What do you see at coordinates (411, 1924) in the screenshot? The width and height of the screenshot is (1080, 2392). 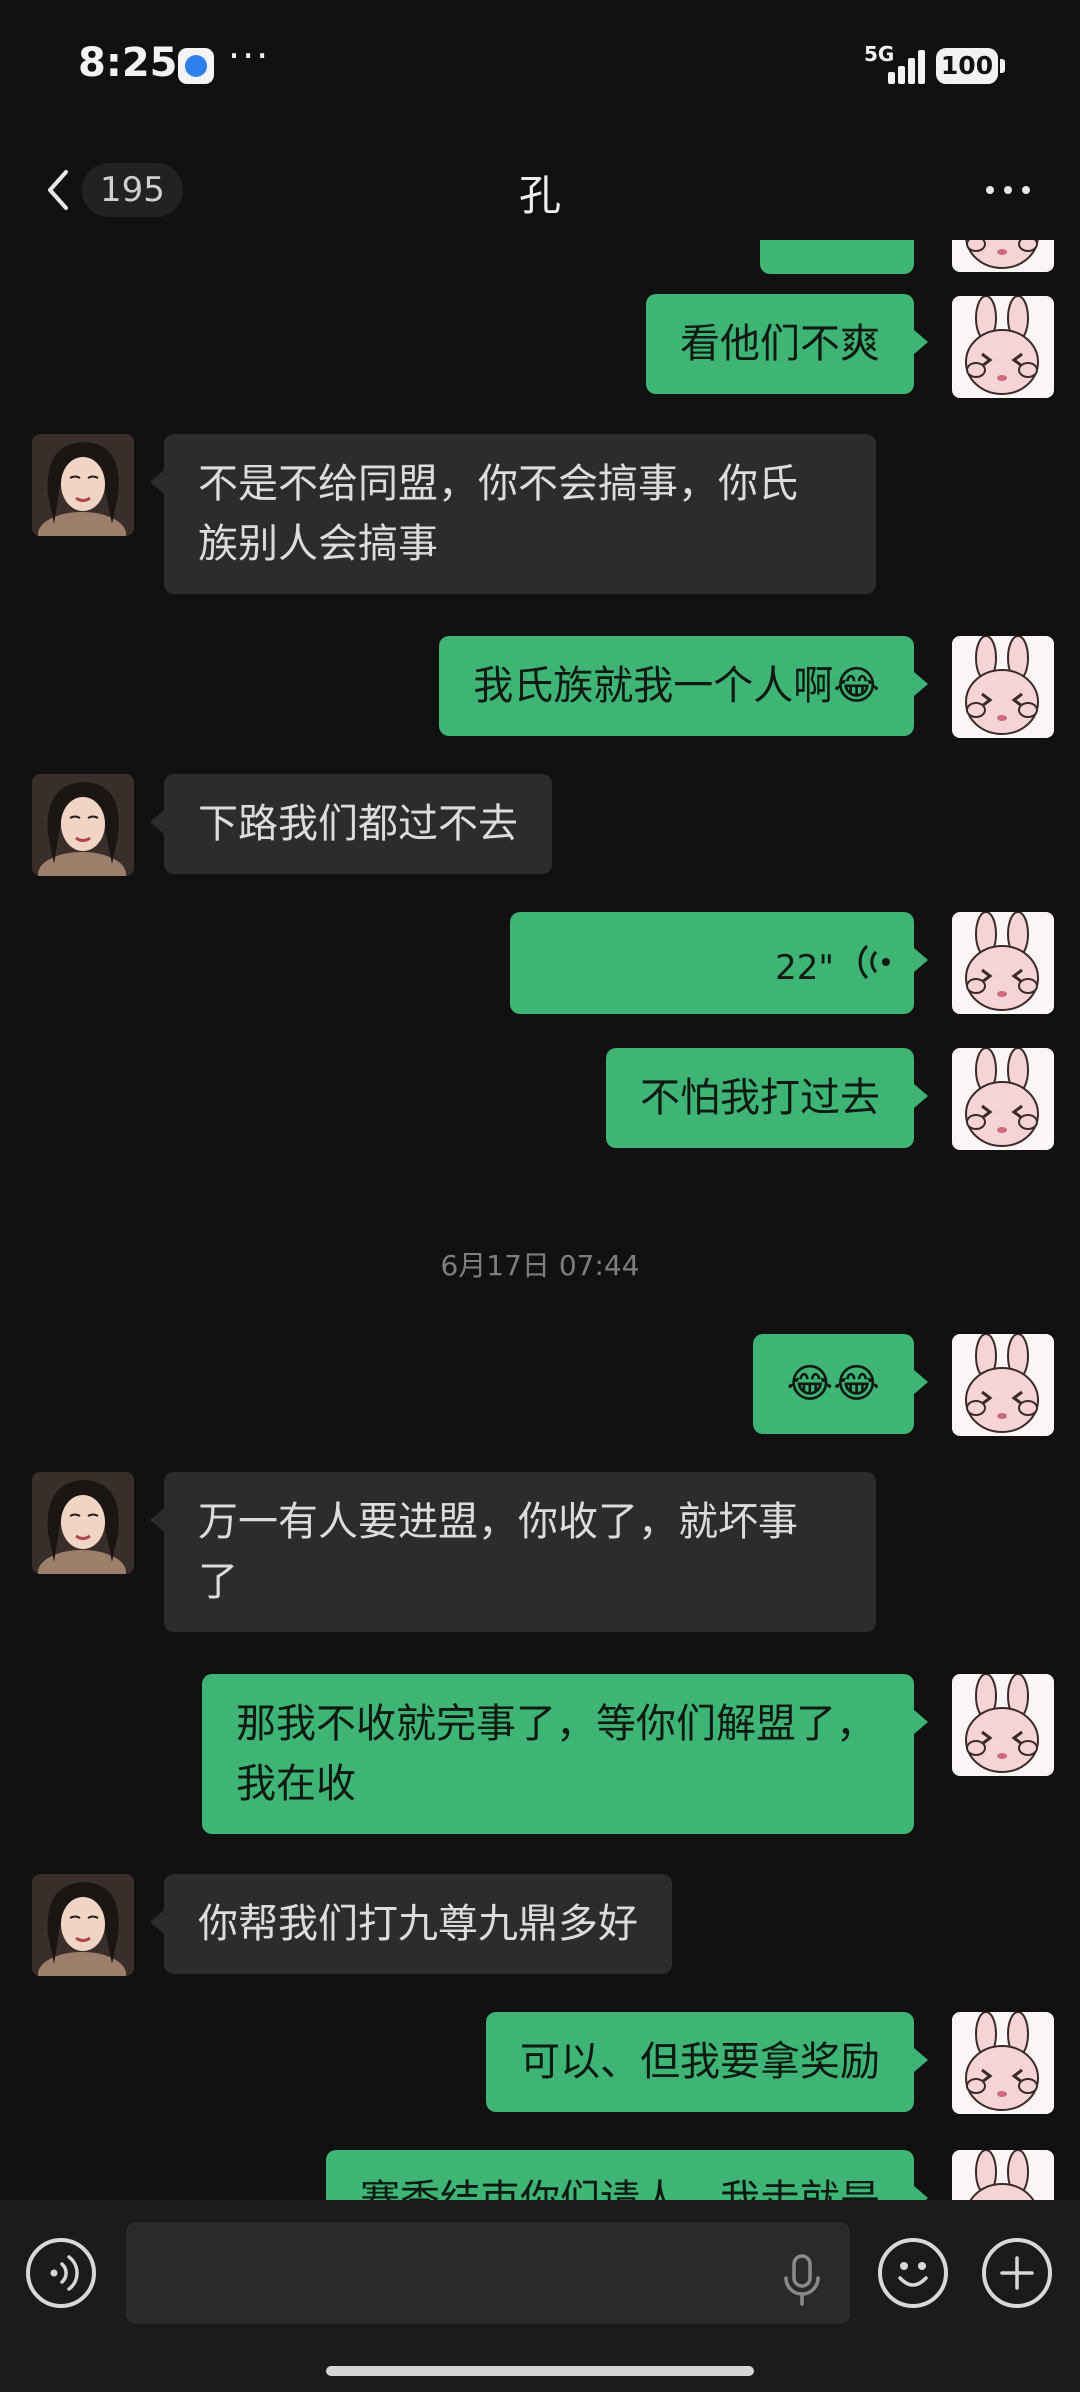 I see `message-bubble: 你帮我们打九尊九鼎多好` at bounding box center [411, 1924].